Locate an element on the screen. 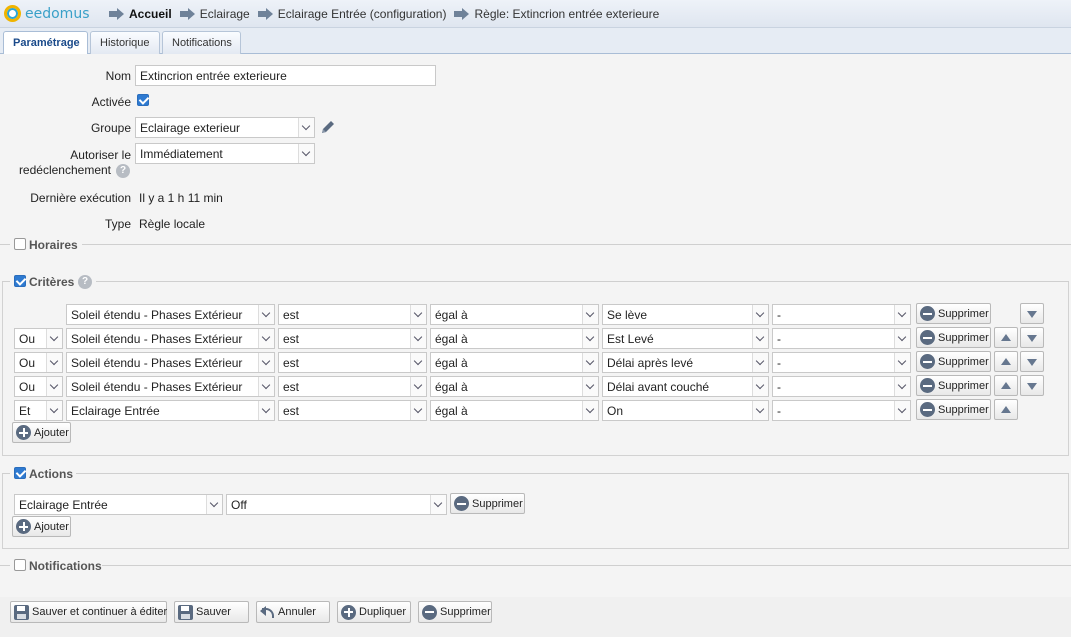 The image size is (1071, 637). groupe-select: Eclairage exterieur is located at coordinates (225, 127).